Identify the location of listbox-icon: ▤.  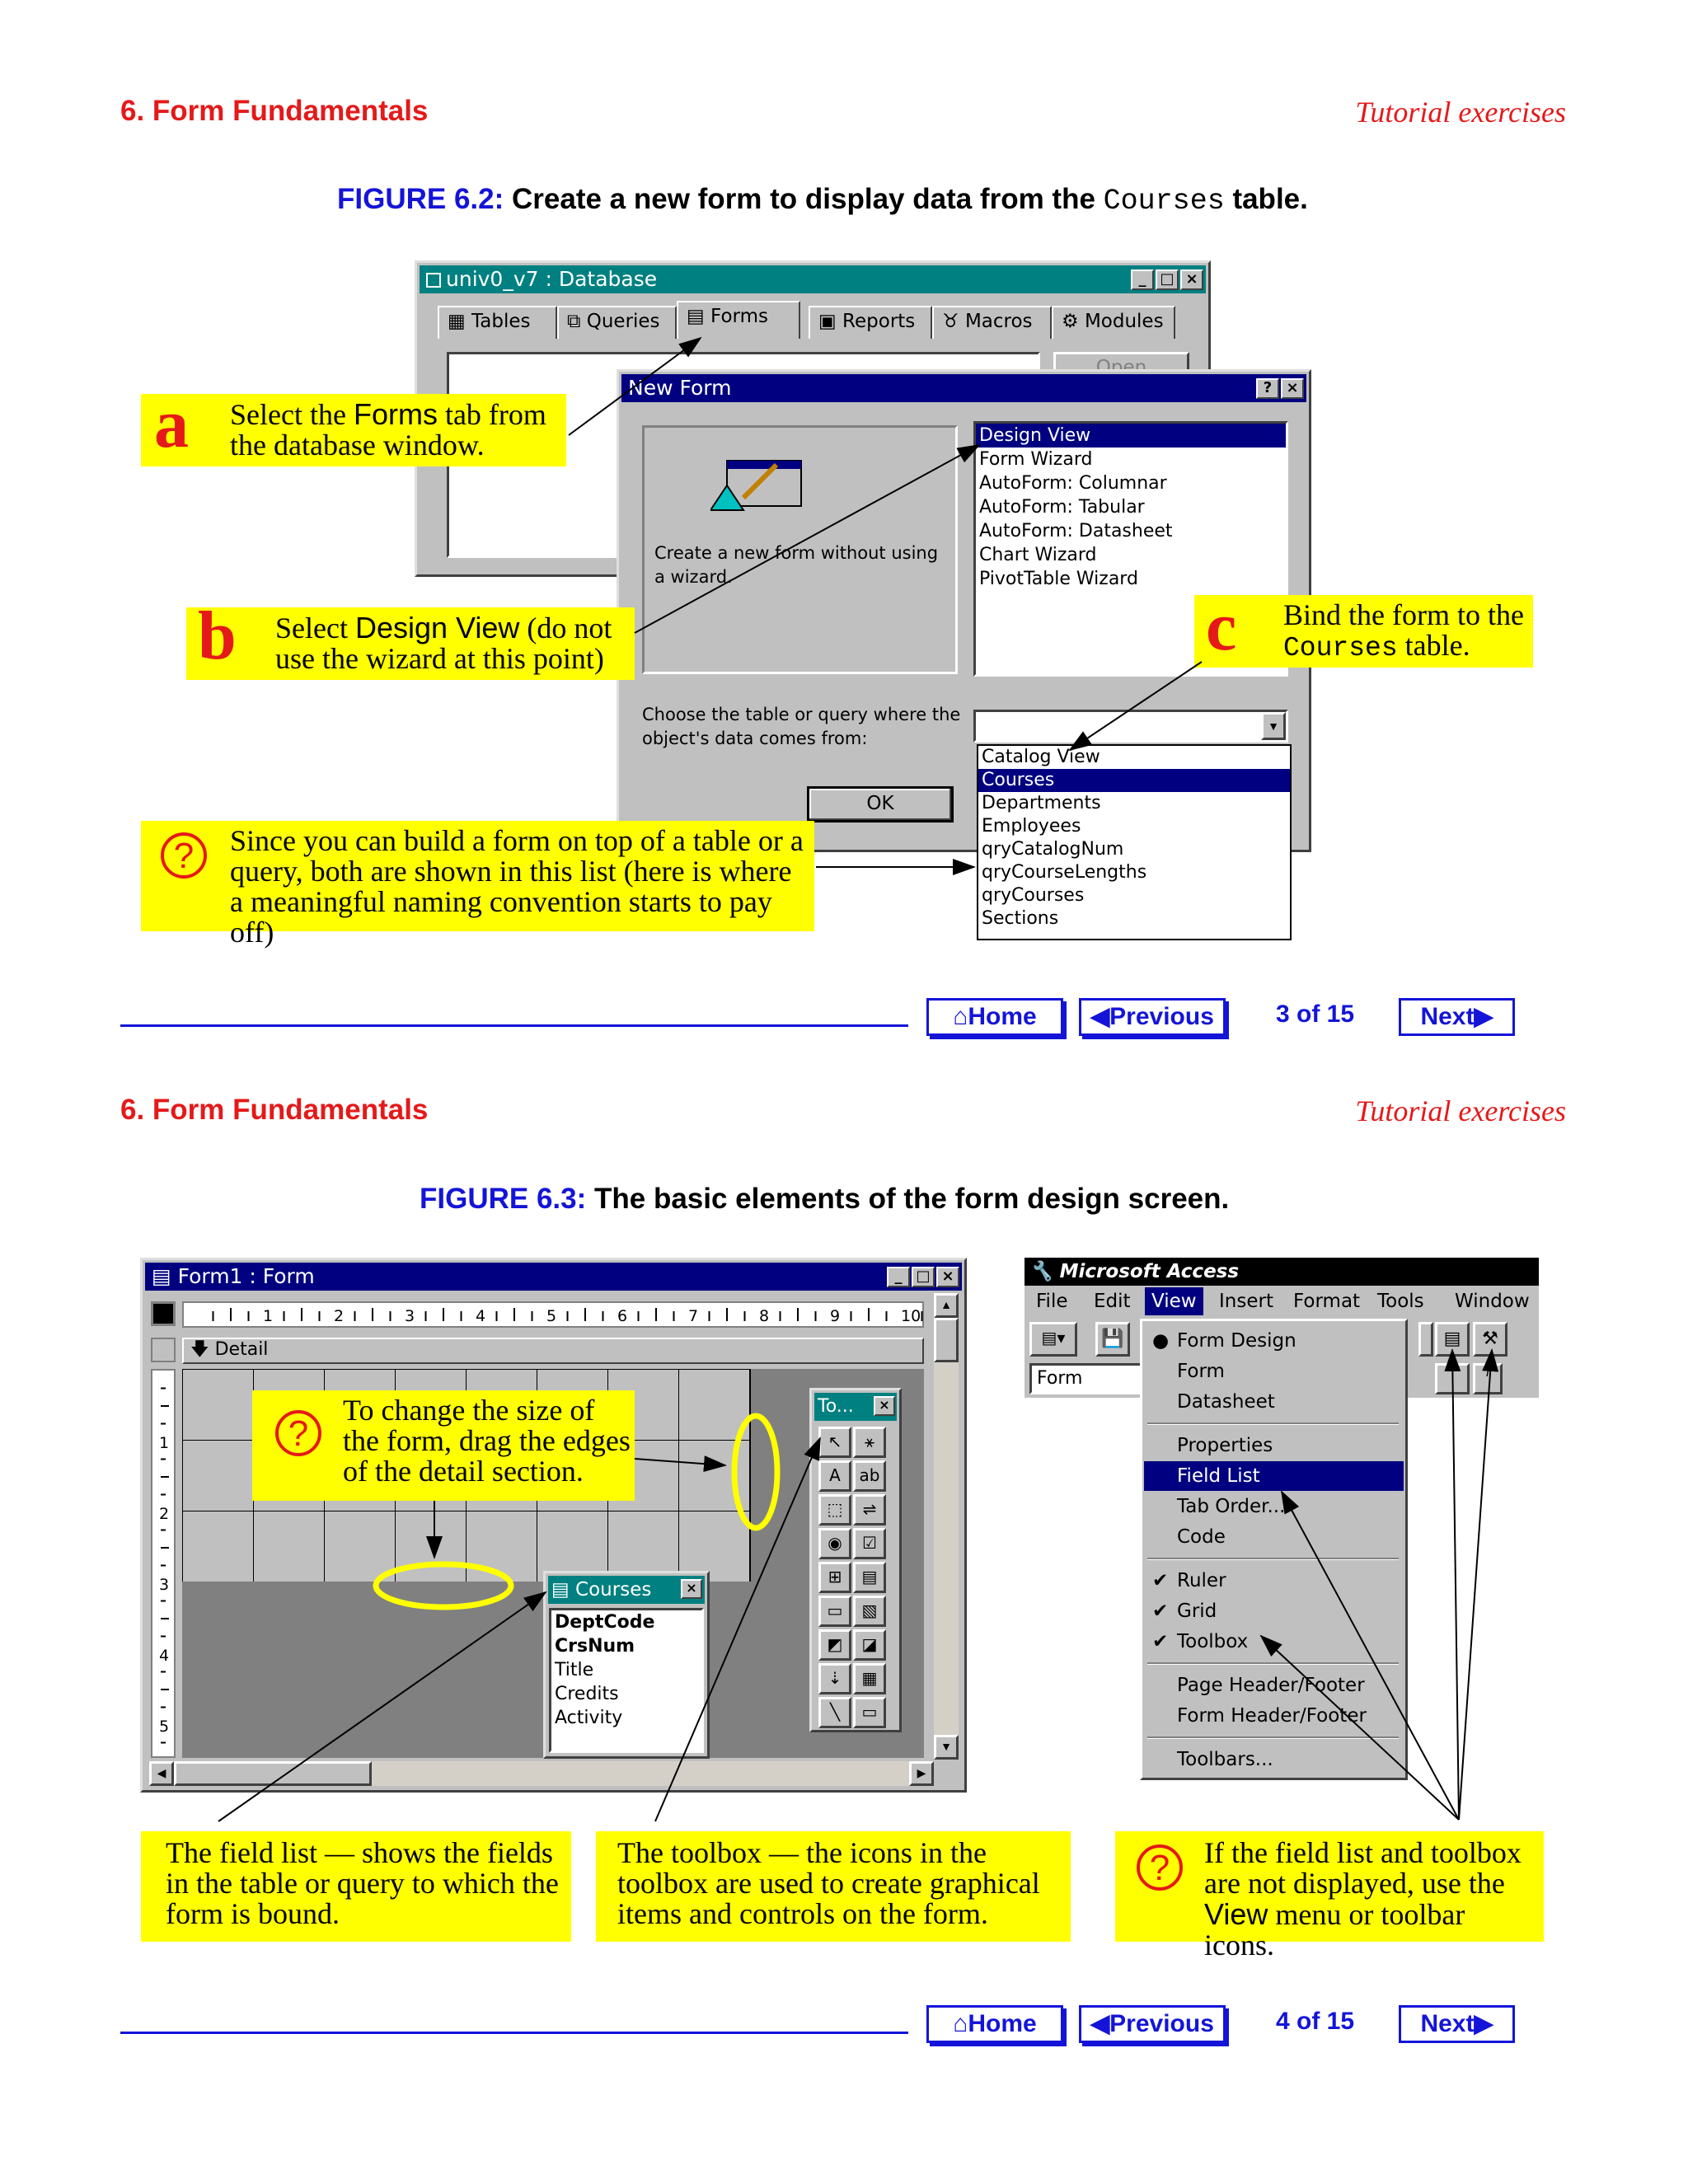
(870, 1577).